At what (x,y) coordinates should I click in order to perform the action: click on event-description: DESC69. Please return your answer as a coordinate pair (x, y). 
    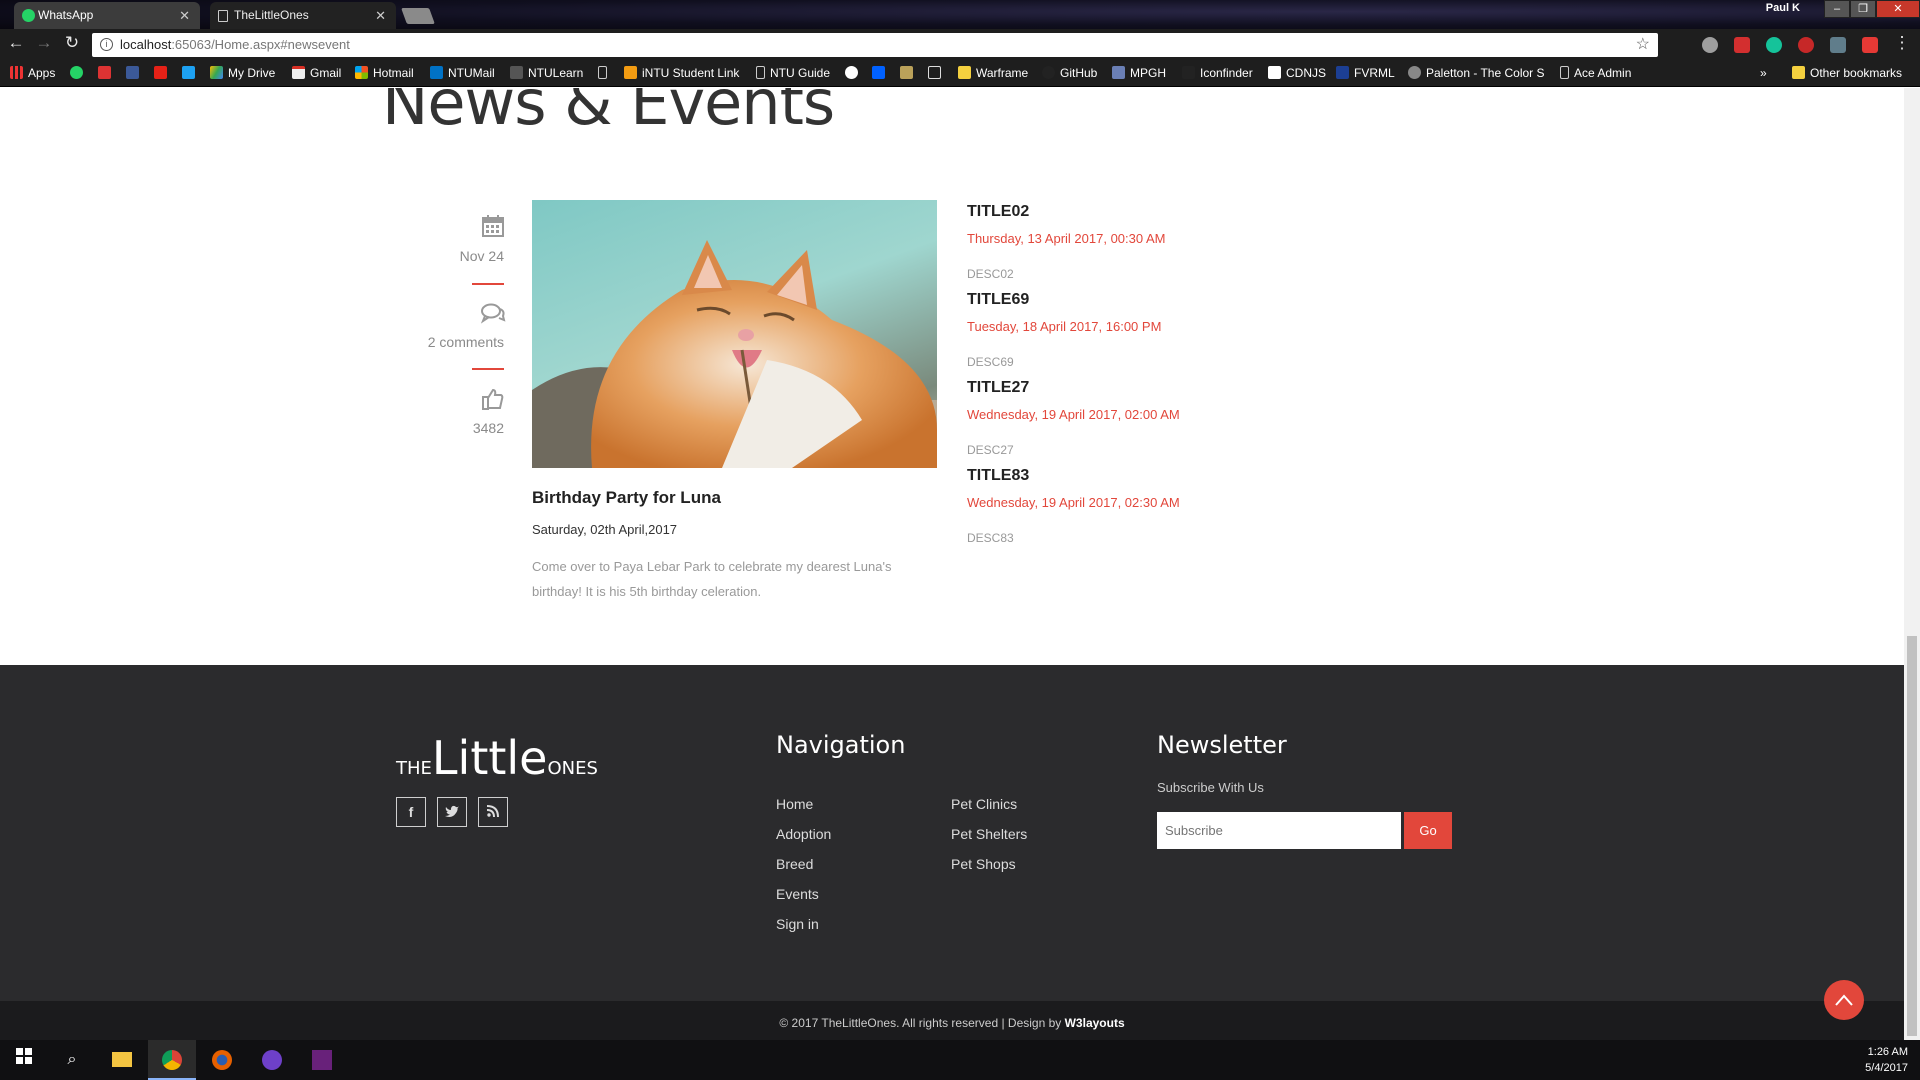
    Looking at the image, I should click on (990, 362).